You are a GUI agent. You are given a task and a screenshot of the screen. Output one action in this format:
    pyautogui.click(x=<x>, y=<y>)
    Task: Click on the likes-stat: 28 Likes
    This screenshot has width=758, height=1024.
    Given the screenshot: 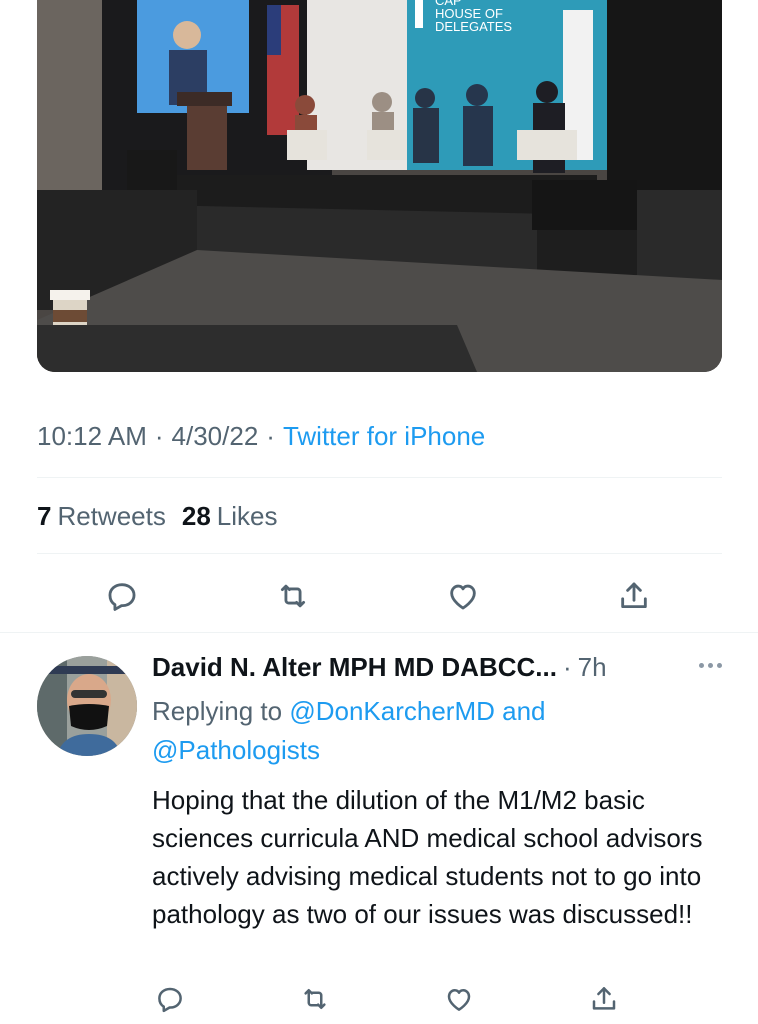 What is the action you would take?
    pyautogui.click(x=230, y=516)
    